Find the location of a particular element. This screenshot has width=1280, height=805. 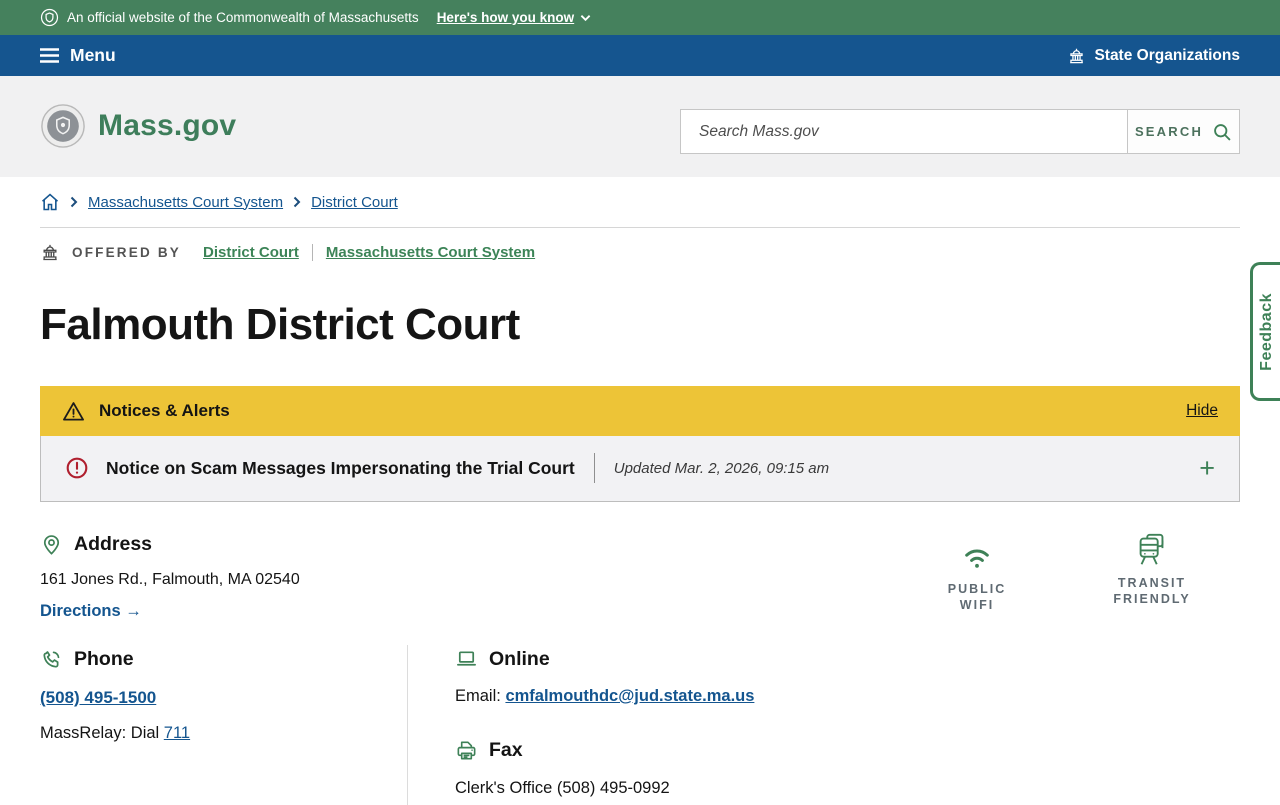

chevron-down-icon is located at coordinates (585, 17).